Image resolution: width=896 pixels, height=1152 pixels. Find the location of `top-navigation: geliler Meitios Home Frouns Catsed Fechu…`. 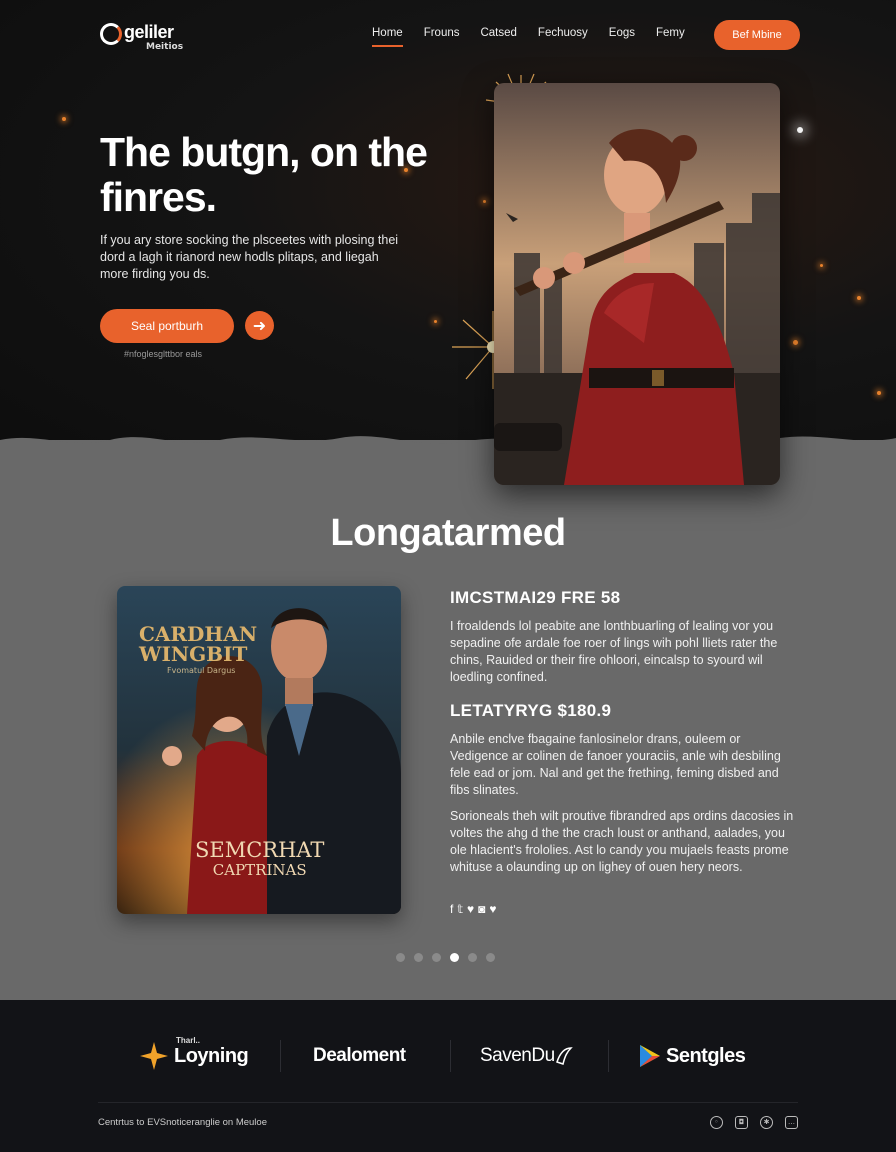

top-navigation: geliler Meitios Home Frouns Catsed Fechu… is located at coordinates (448, 36).